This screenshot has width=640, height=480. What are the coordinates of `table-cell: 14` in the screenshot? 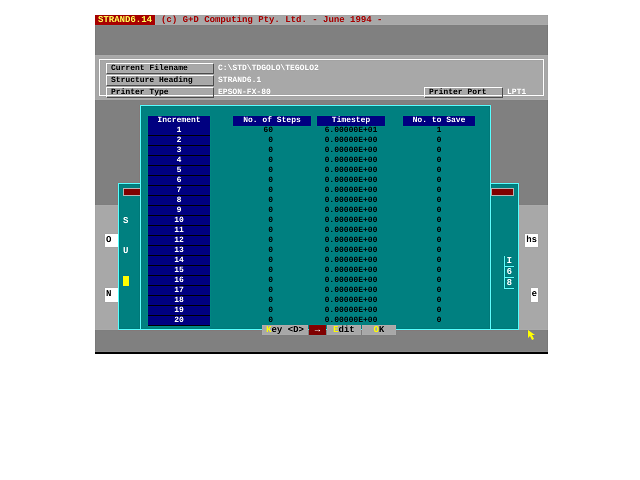 It's located at (179, 261).